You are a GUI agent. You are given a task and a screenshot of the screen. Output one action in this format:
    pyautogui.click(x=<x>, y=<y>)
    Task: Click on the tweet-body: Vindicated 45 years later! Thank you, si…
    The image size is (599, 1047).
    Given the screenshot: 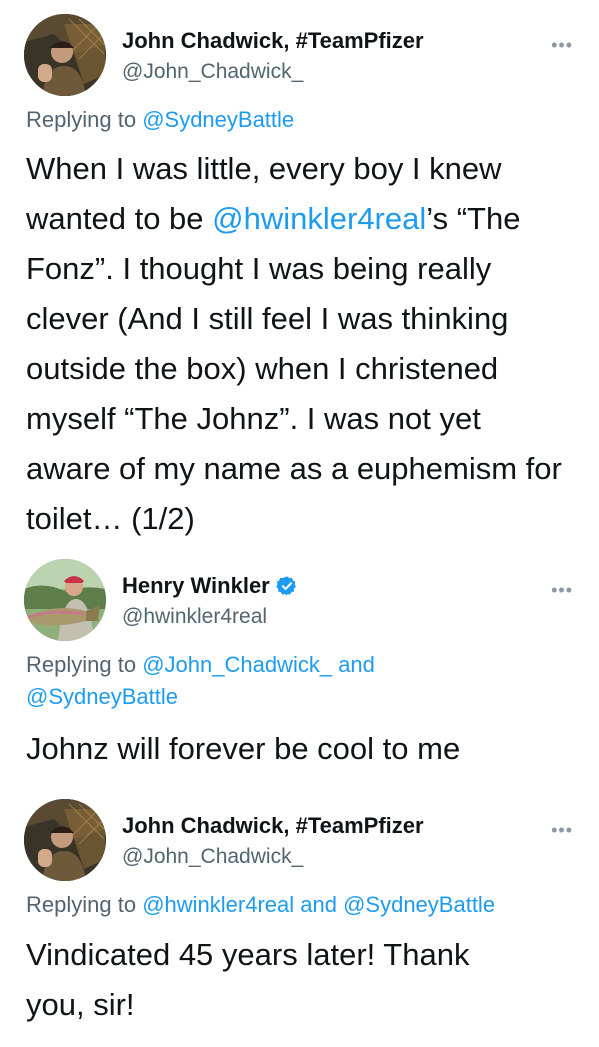 What is the action you would take?
    pyautogui.click(x=272, y=980)
    